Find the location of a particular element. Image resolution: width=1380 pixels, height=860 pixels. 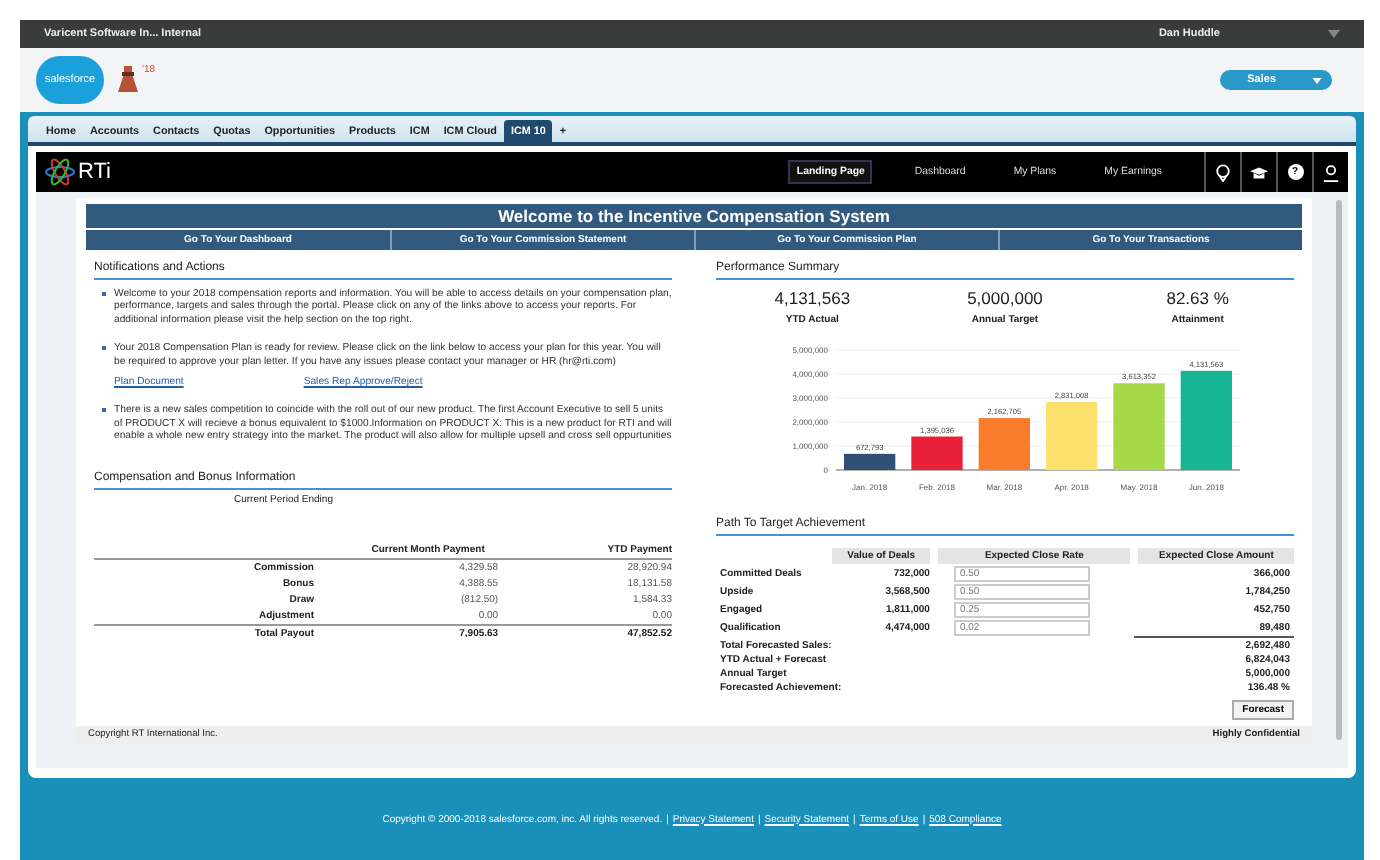

mascot-icon is located at coordinates (128, 80).